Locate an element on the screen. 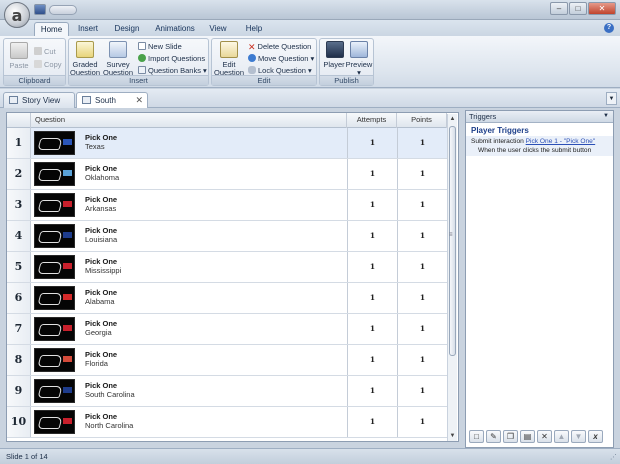  tab-home: Home is located at coordinates (51, 29).